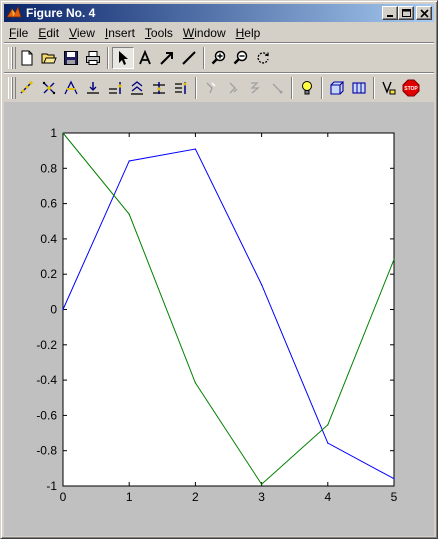  Describe the element at coordinates (46, 380) in the screenshot. I see `y-tick-label: -0.4` at that location.